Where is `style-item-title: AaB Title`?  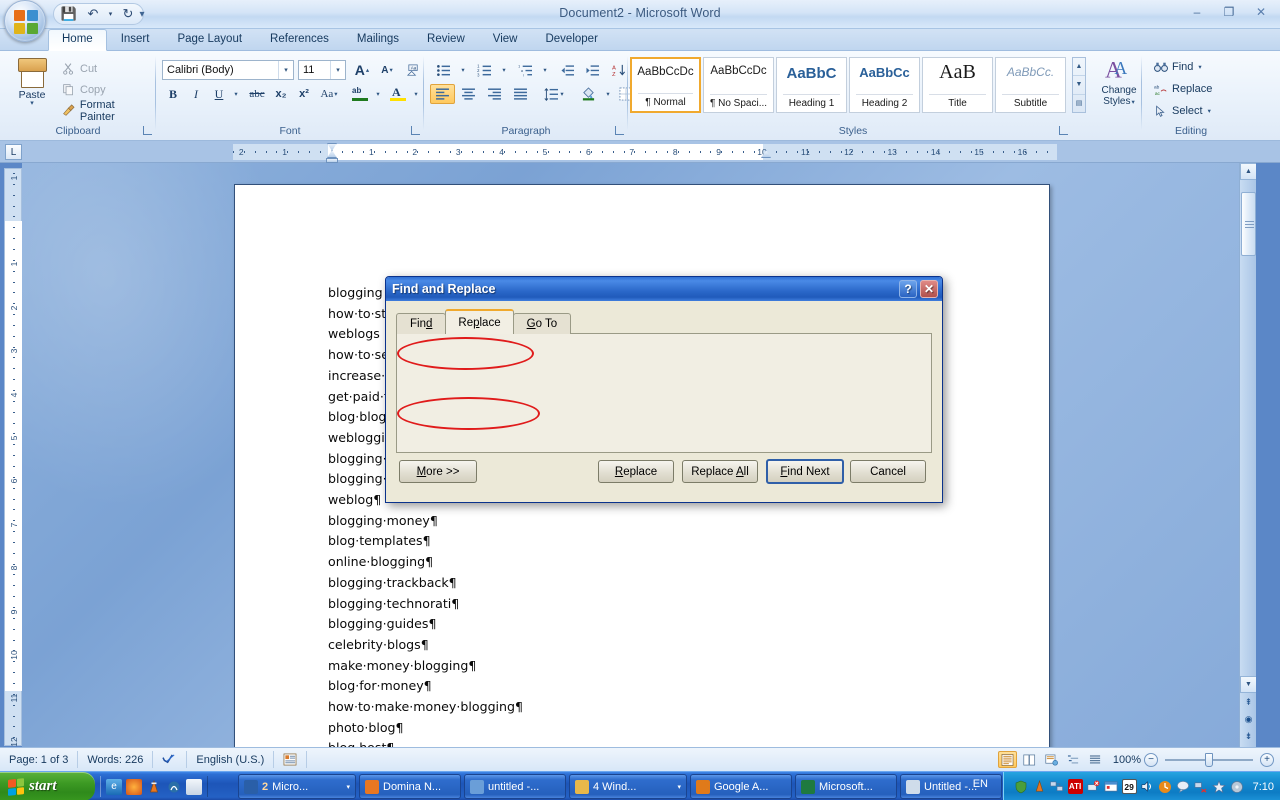 style-item-title: AaB Title is located at coordinates (957, 85).